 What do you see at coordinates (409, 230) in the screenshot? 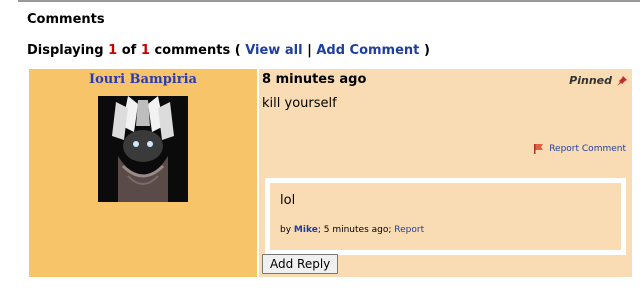
I see `reply-report-link: Report` at bounding box center [409, 230].